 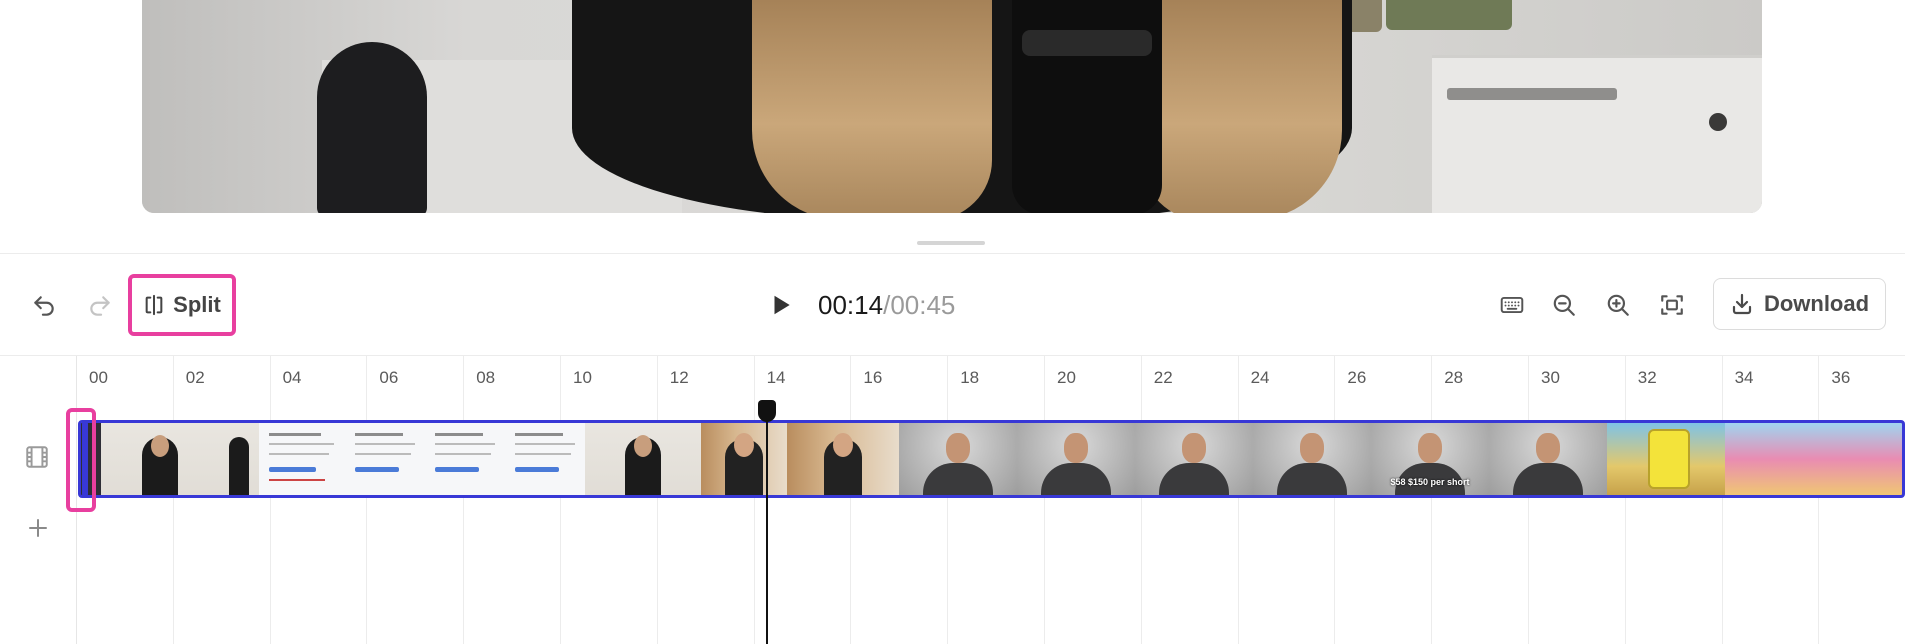 What do you see at coordinates (1430, 482) in the screenshot?
I see `caption-text: $58 $150 per short` at bounding box center [1430, 482].